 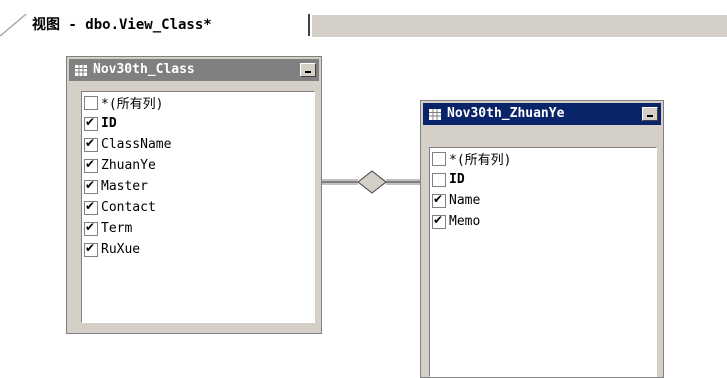 I want to click on table-title-bar: Nov30th_ZhuanYe, so click(x=542, y=114).